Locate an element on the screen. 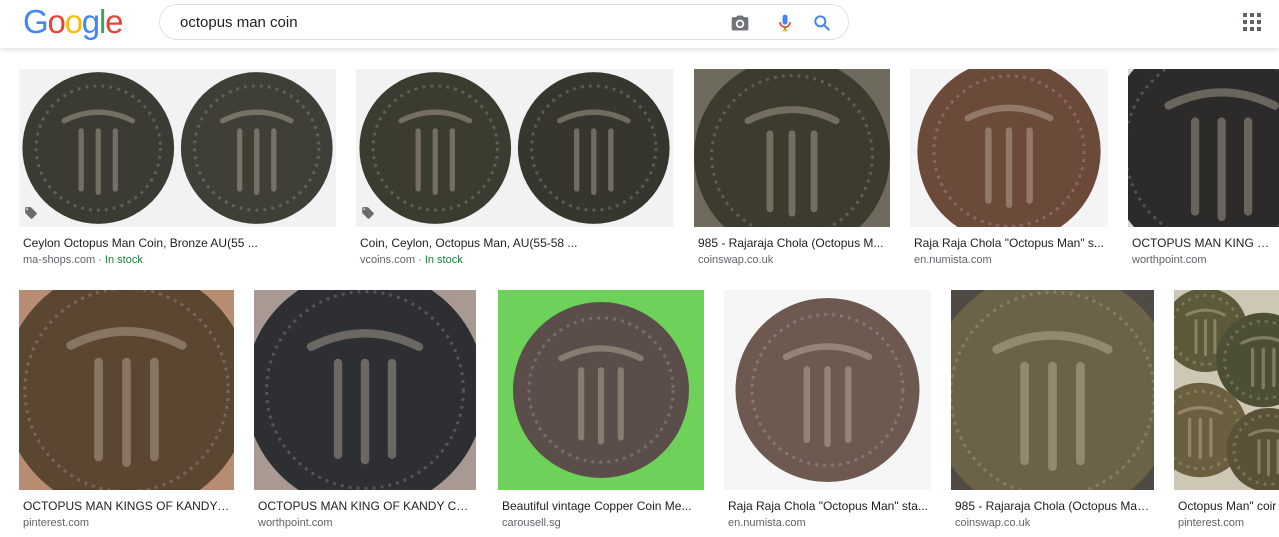  source-domain: ma-shops.com is located at coordinates (59, 260).